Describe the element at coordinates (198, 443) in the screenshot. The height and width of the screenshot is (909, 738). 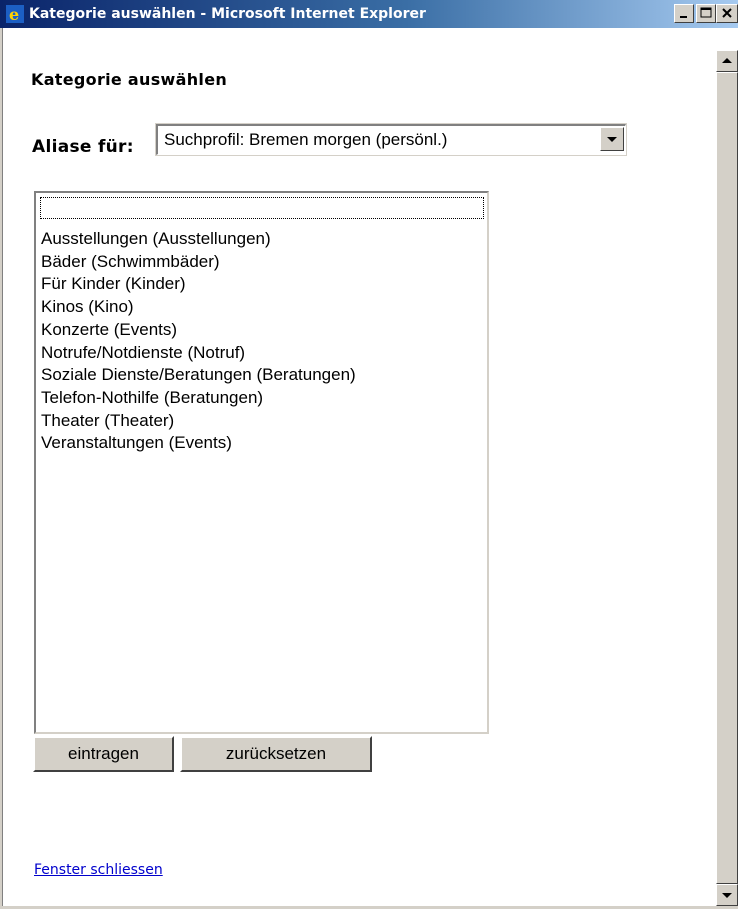
I see `list-item: Veranstaltungen (Events)` at that location.